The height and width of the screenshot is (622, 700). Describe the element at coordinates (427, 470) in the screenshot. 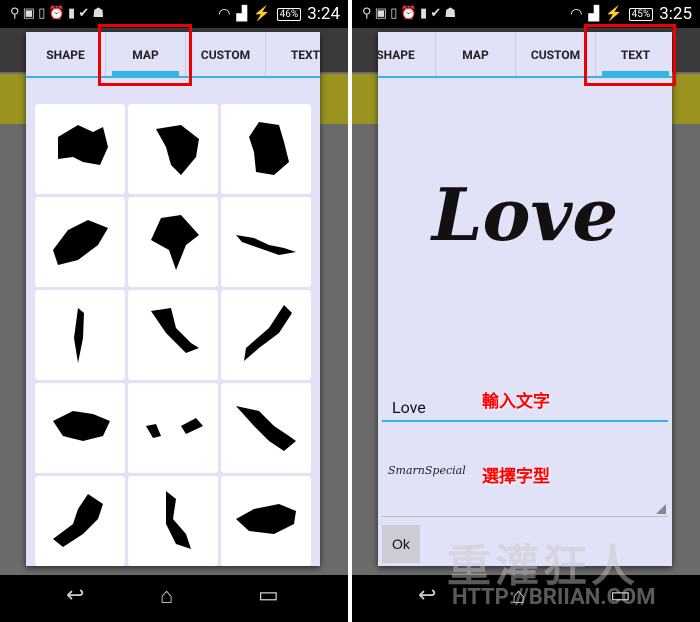

I see `font-name: SmarnSpecial` at that location.